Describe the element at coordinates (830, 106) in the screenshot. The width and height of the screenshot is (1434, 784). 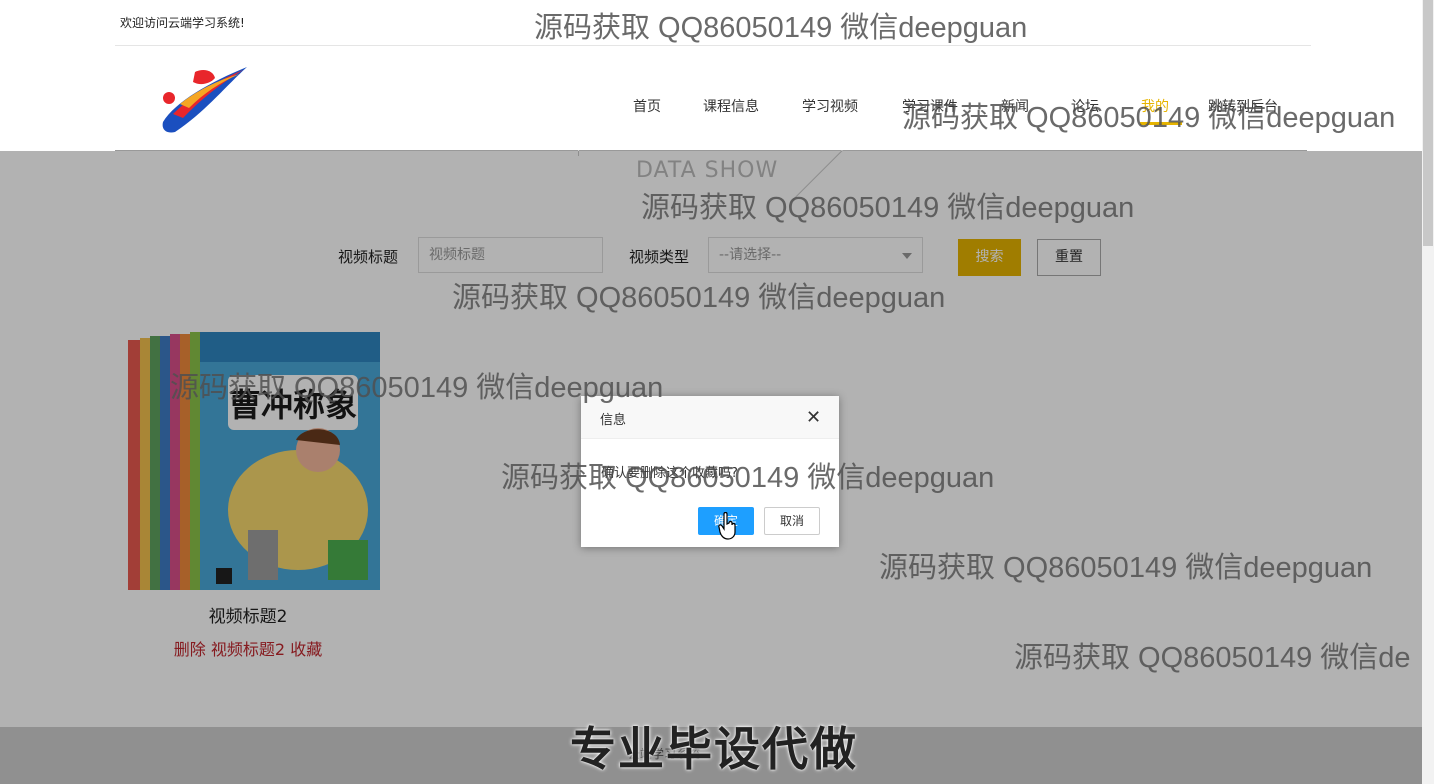
I see `nav-study-video: 学习视频` at that location.